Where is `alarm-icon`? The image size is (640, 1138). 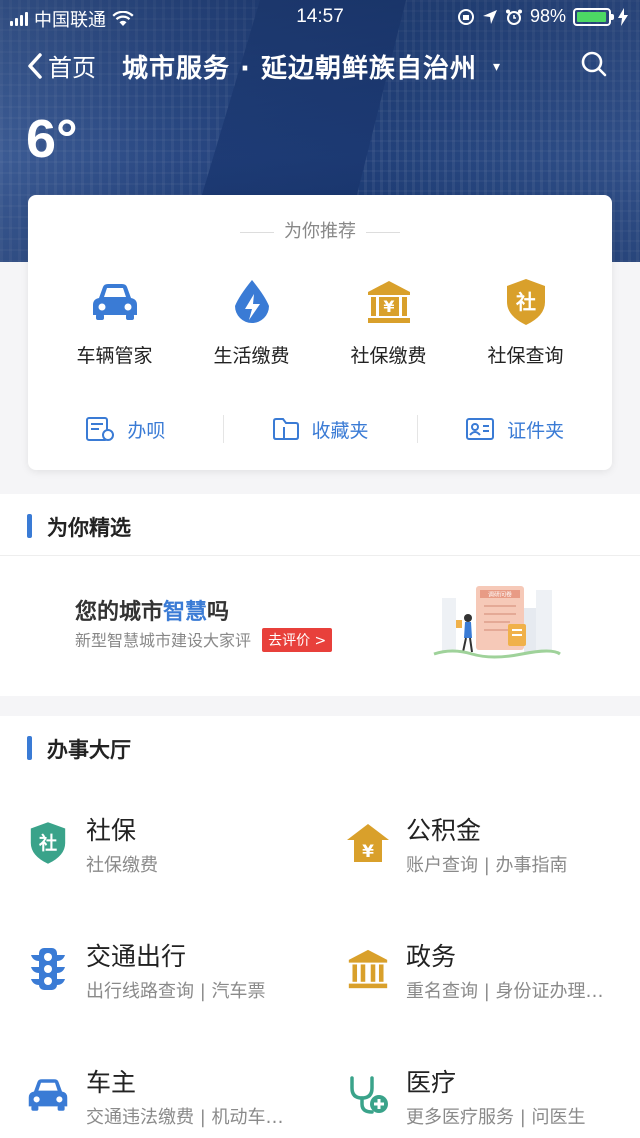 alarm-icon is located at coordinates (513, 17).